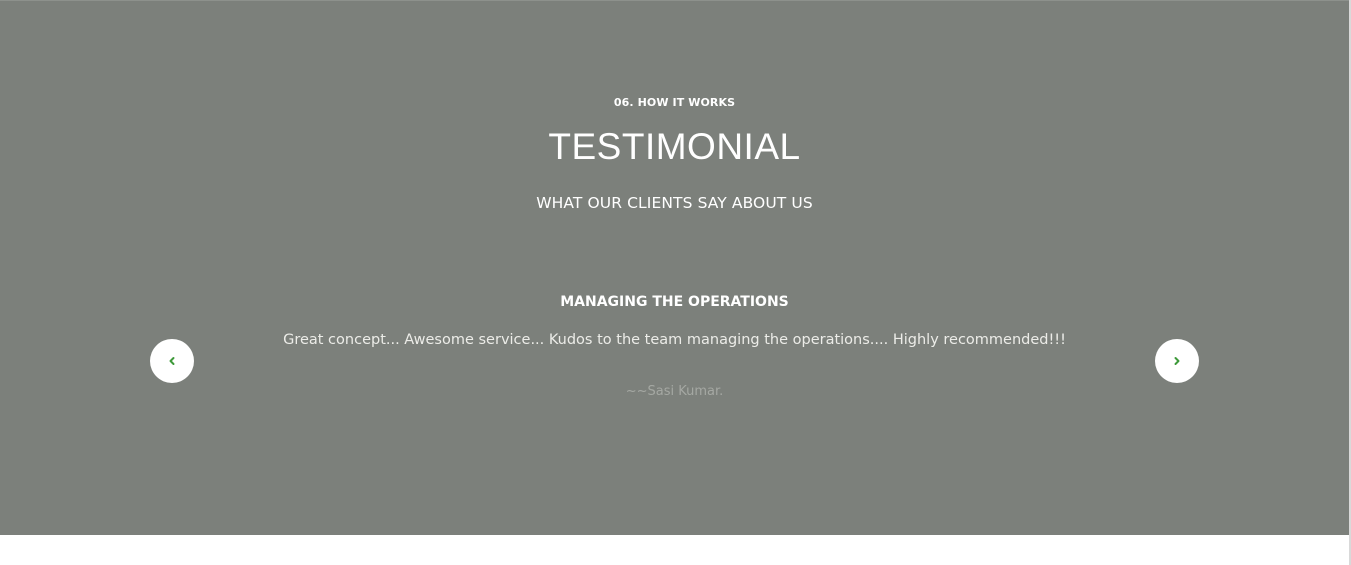 Image resolution: width=1351 pixels, height=565 pixels. I want to click on section-title: TESTIMONIAL, so click(674, 146).